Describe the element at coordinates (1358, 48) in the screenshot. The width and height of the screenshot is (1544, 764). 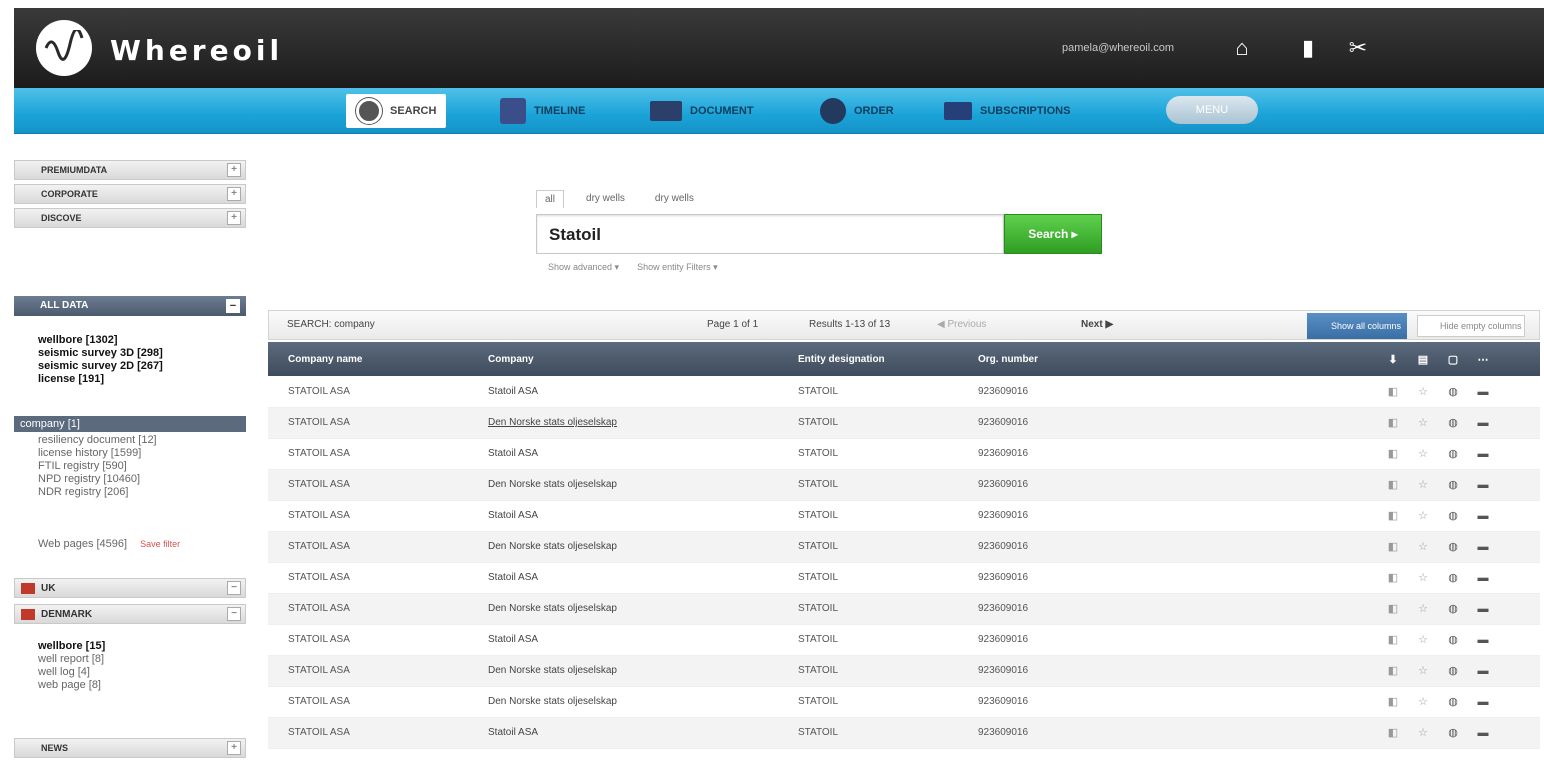
I see `tools-icon: ✂` at that location.